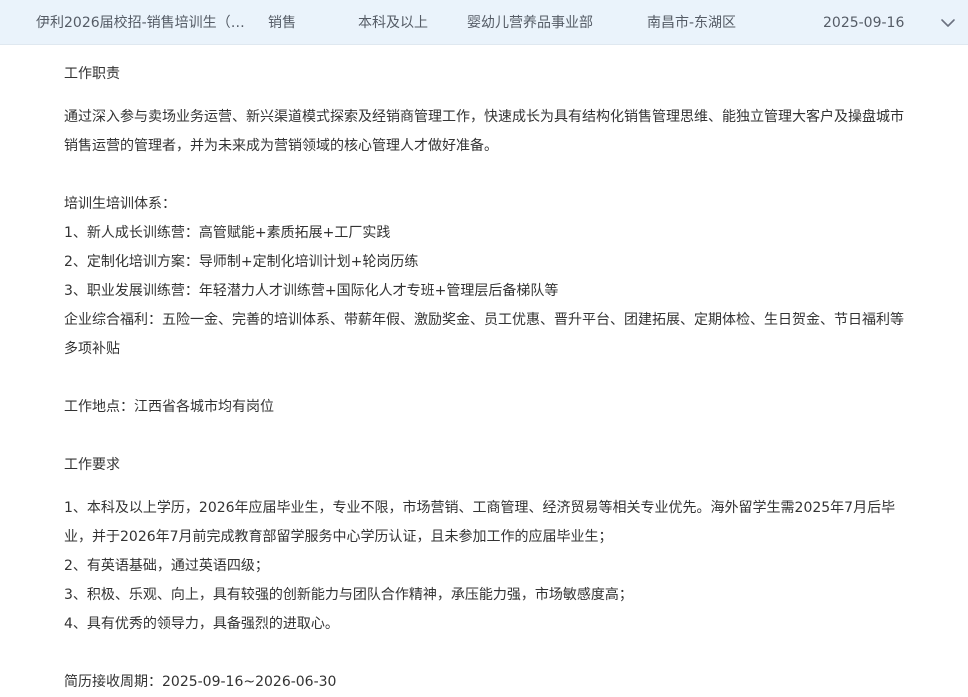 The width and height of the screenshot is (968, 697). Describe the element at coordinates (227, 233) in the screenshot. I see `training-item: 1、新人成长训练营：高管赋能+素质拓展+工厂实践` at that location.